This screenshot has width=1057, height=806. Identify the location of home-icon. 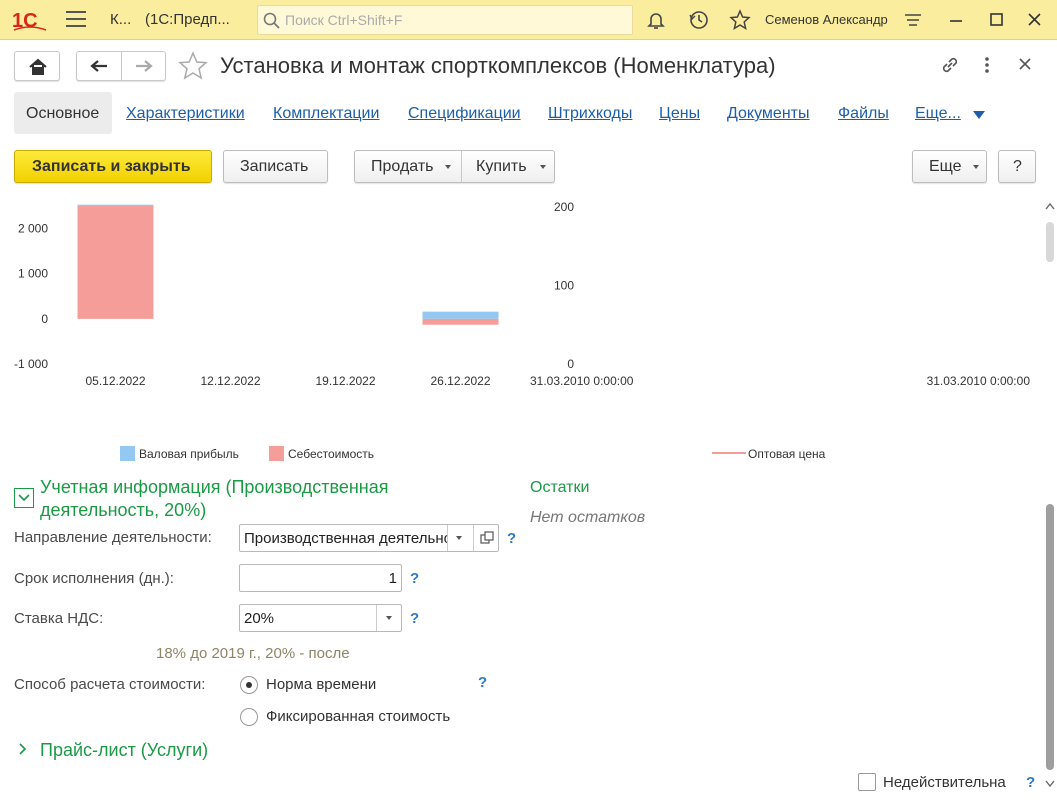
(38, 66).